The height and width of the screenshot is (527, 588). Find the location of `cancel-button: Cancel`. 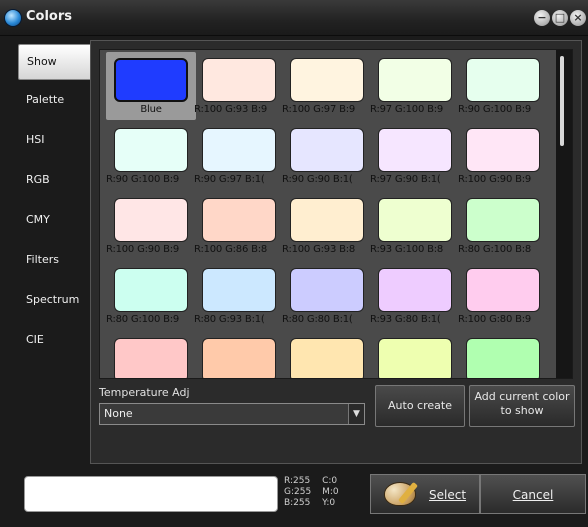

cancel-button: Cancel is located at coordinates (533, 494).